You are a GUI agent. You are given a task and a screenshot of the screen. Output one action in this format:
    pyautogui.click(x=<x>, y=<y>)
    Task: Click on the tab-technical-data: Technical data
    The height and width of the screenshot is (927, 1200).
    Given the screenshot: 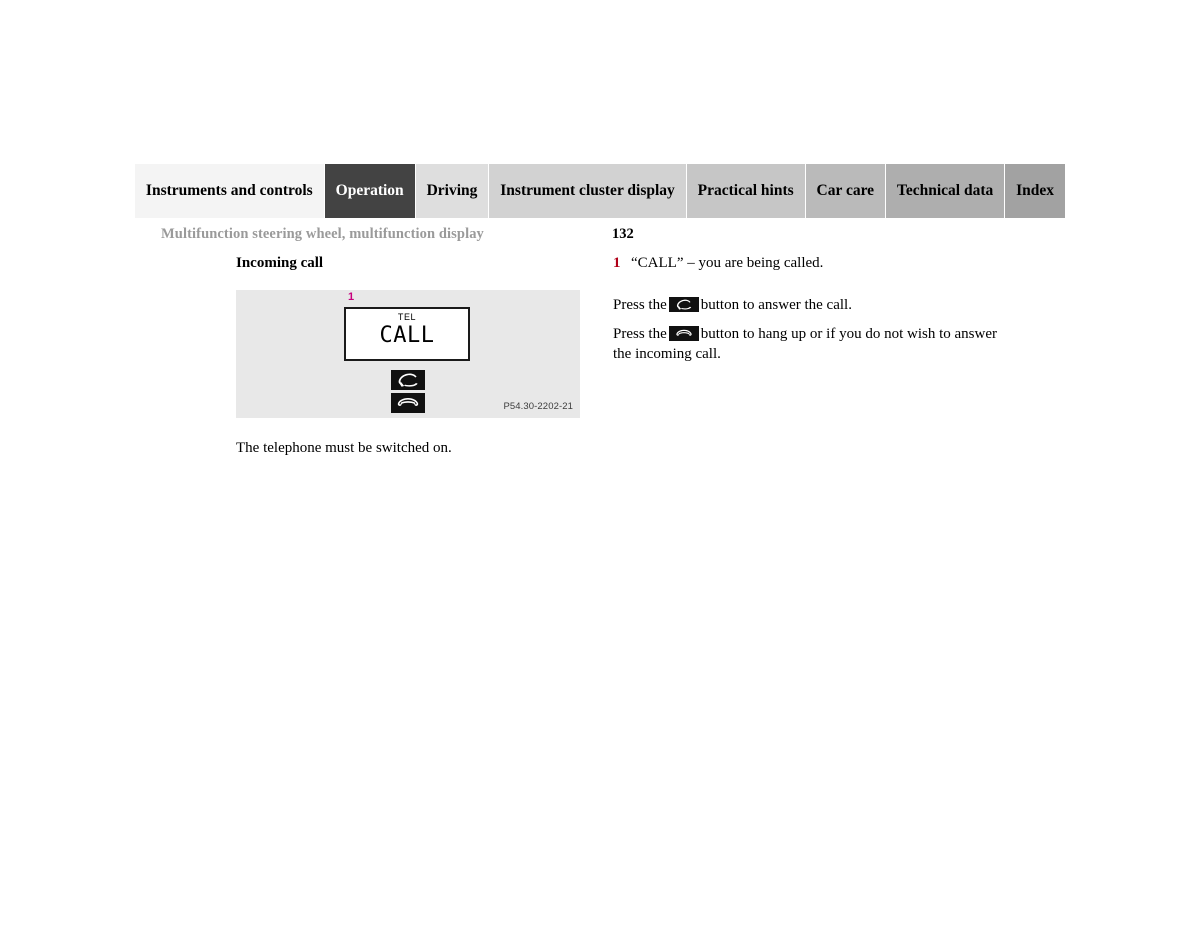 What is the action you would take?
    pyautogui.click(x=946, y=191)
    